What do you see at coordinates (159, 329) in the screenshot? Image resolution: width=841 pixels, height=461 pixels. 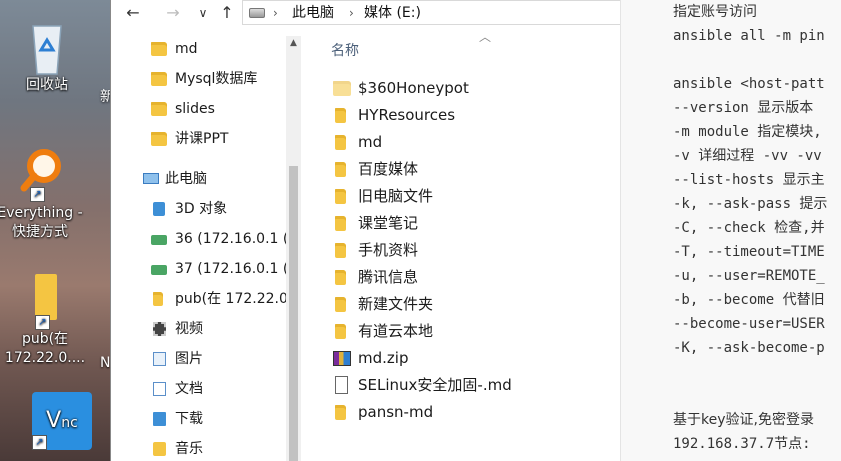 I see `video-icon` at bounding box center [159, 329].